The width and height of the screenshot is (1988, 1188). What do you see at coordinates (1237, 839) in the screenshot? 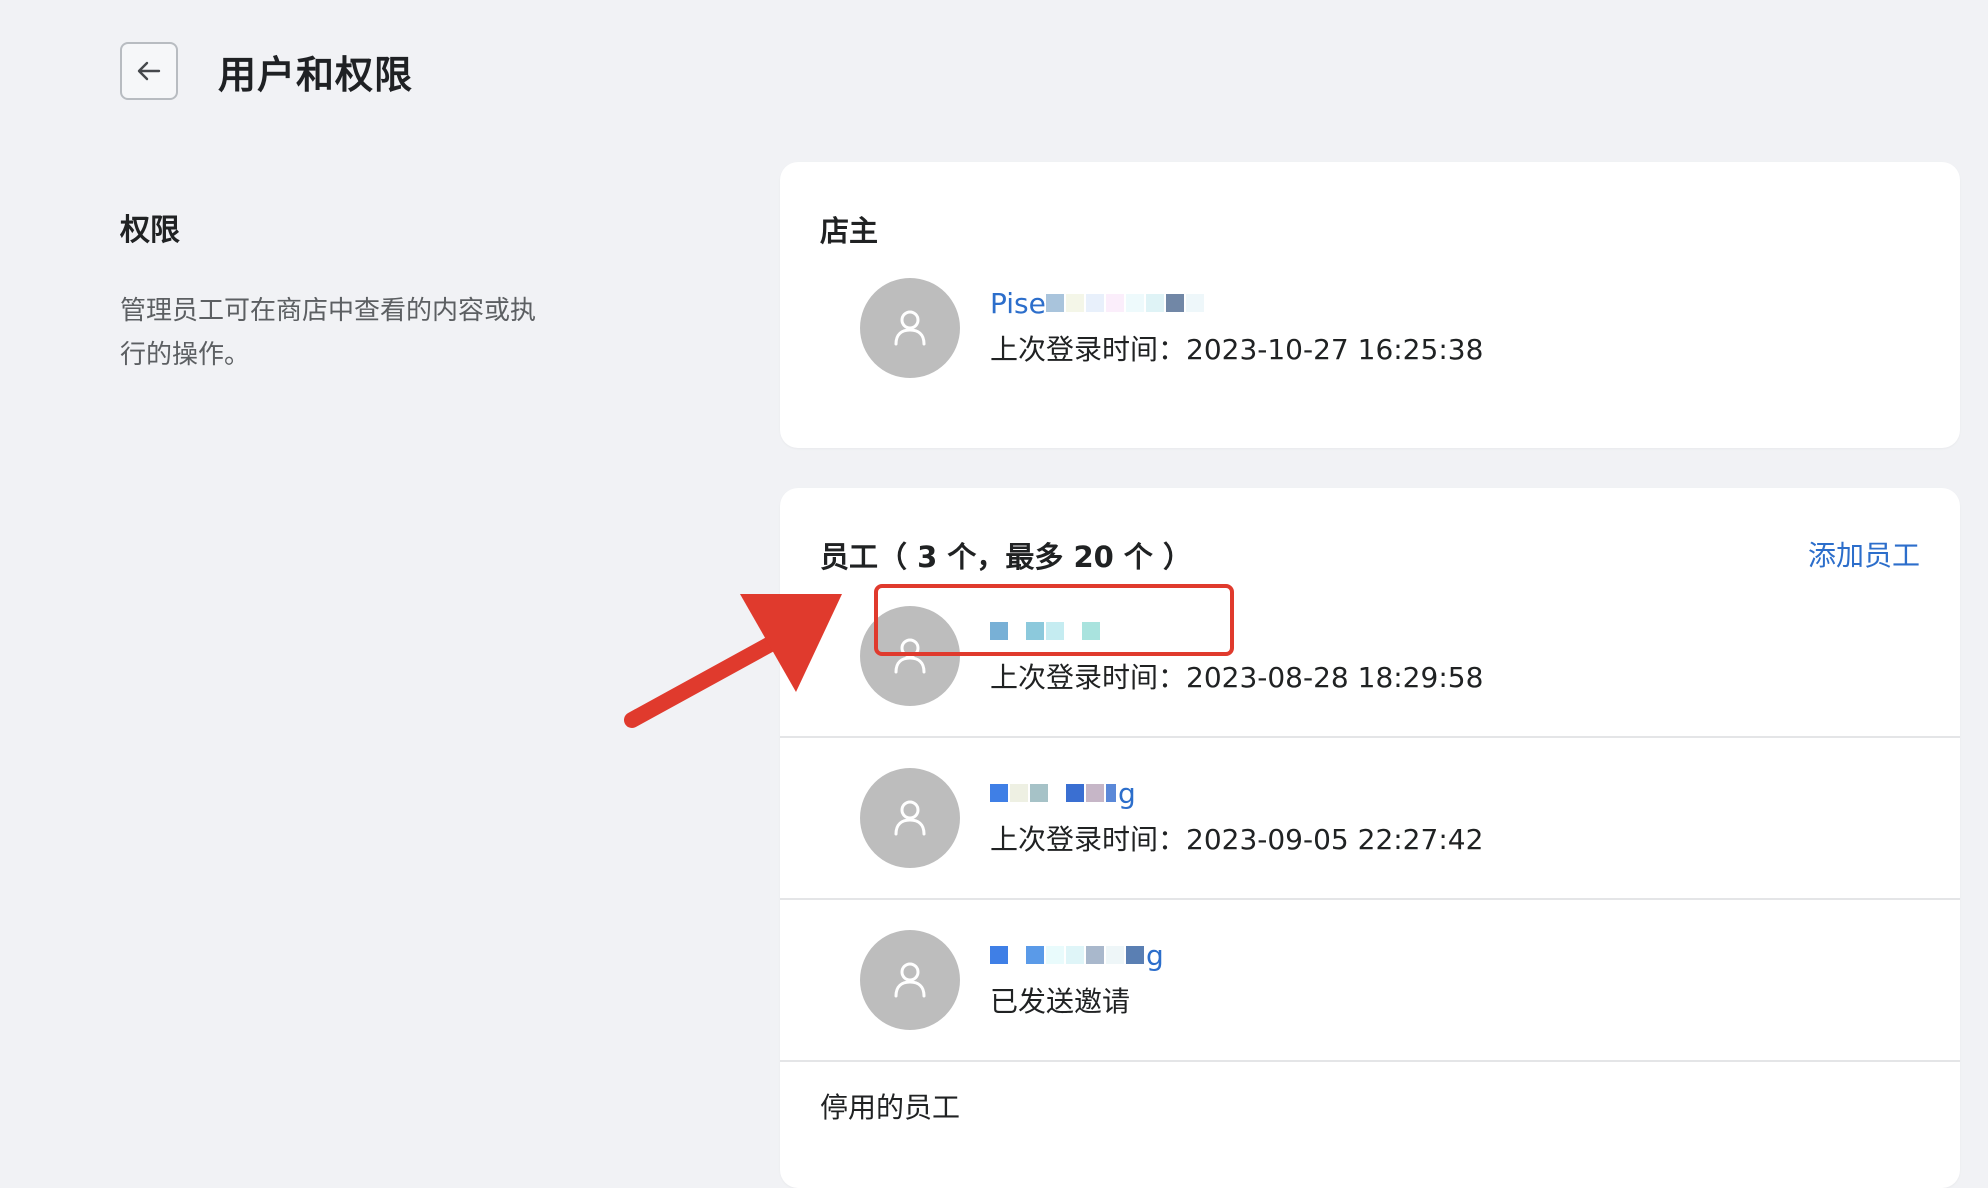
I see `staff-status: 上次登录时间：2023-09-05 22:27:42` at bounding box center [1237, 839].